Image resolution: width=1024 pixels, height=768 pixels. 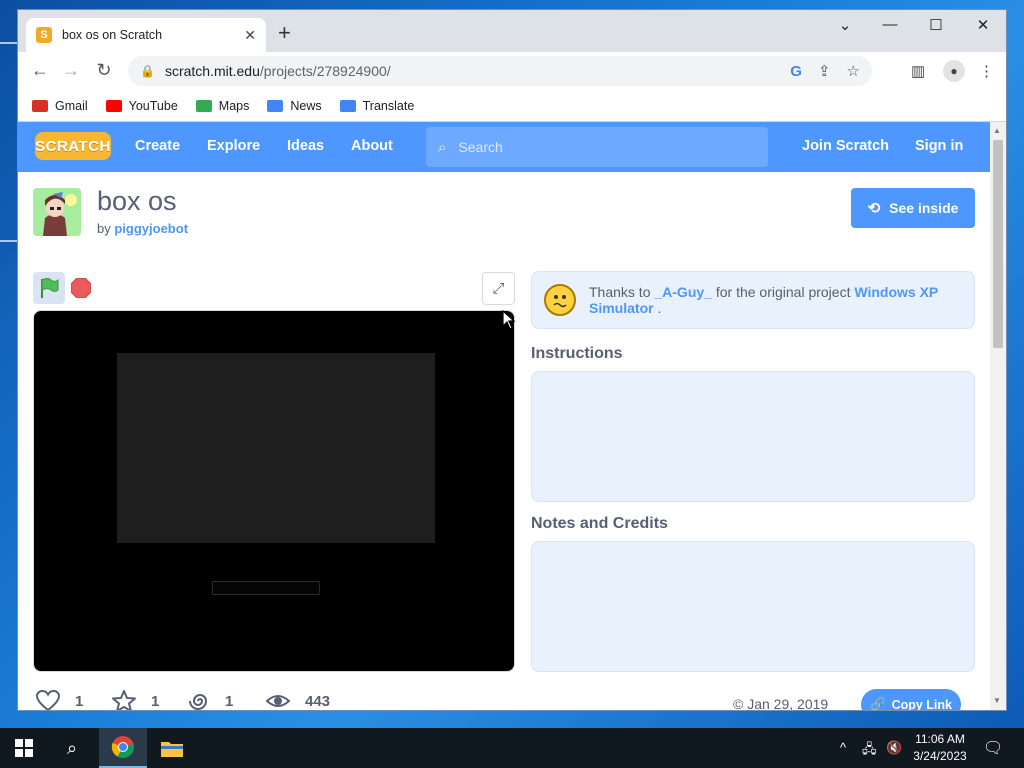 What do you see at coordinates (993, 748) in the screenshot?
I see `notifications-icon: 🗨` at bounding box center [993, 748].